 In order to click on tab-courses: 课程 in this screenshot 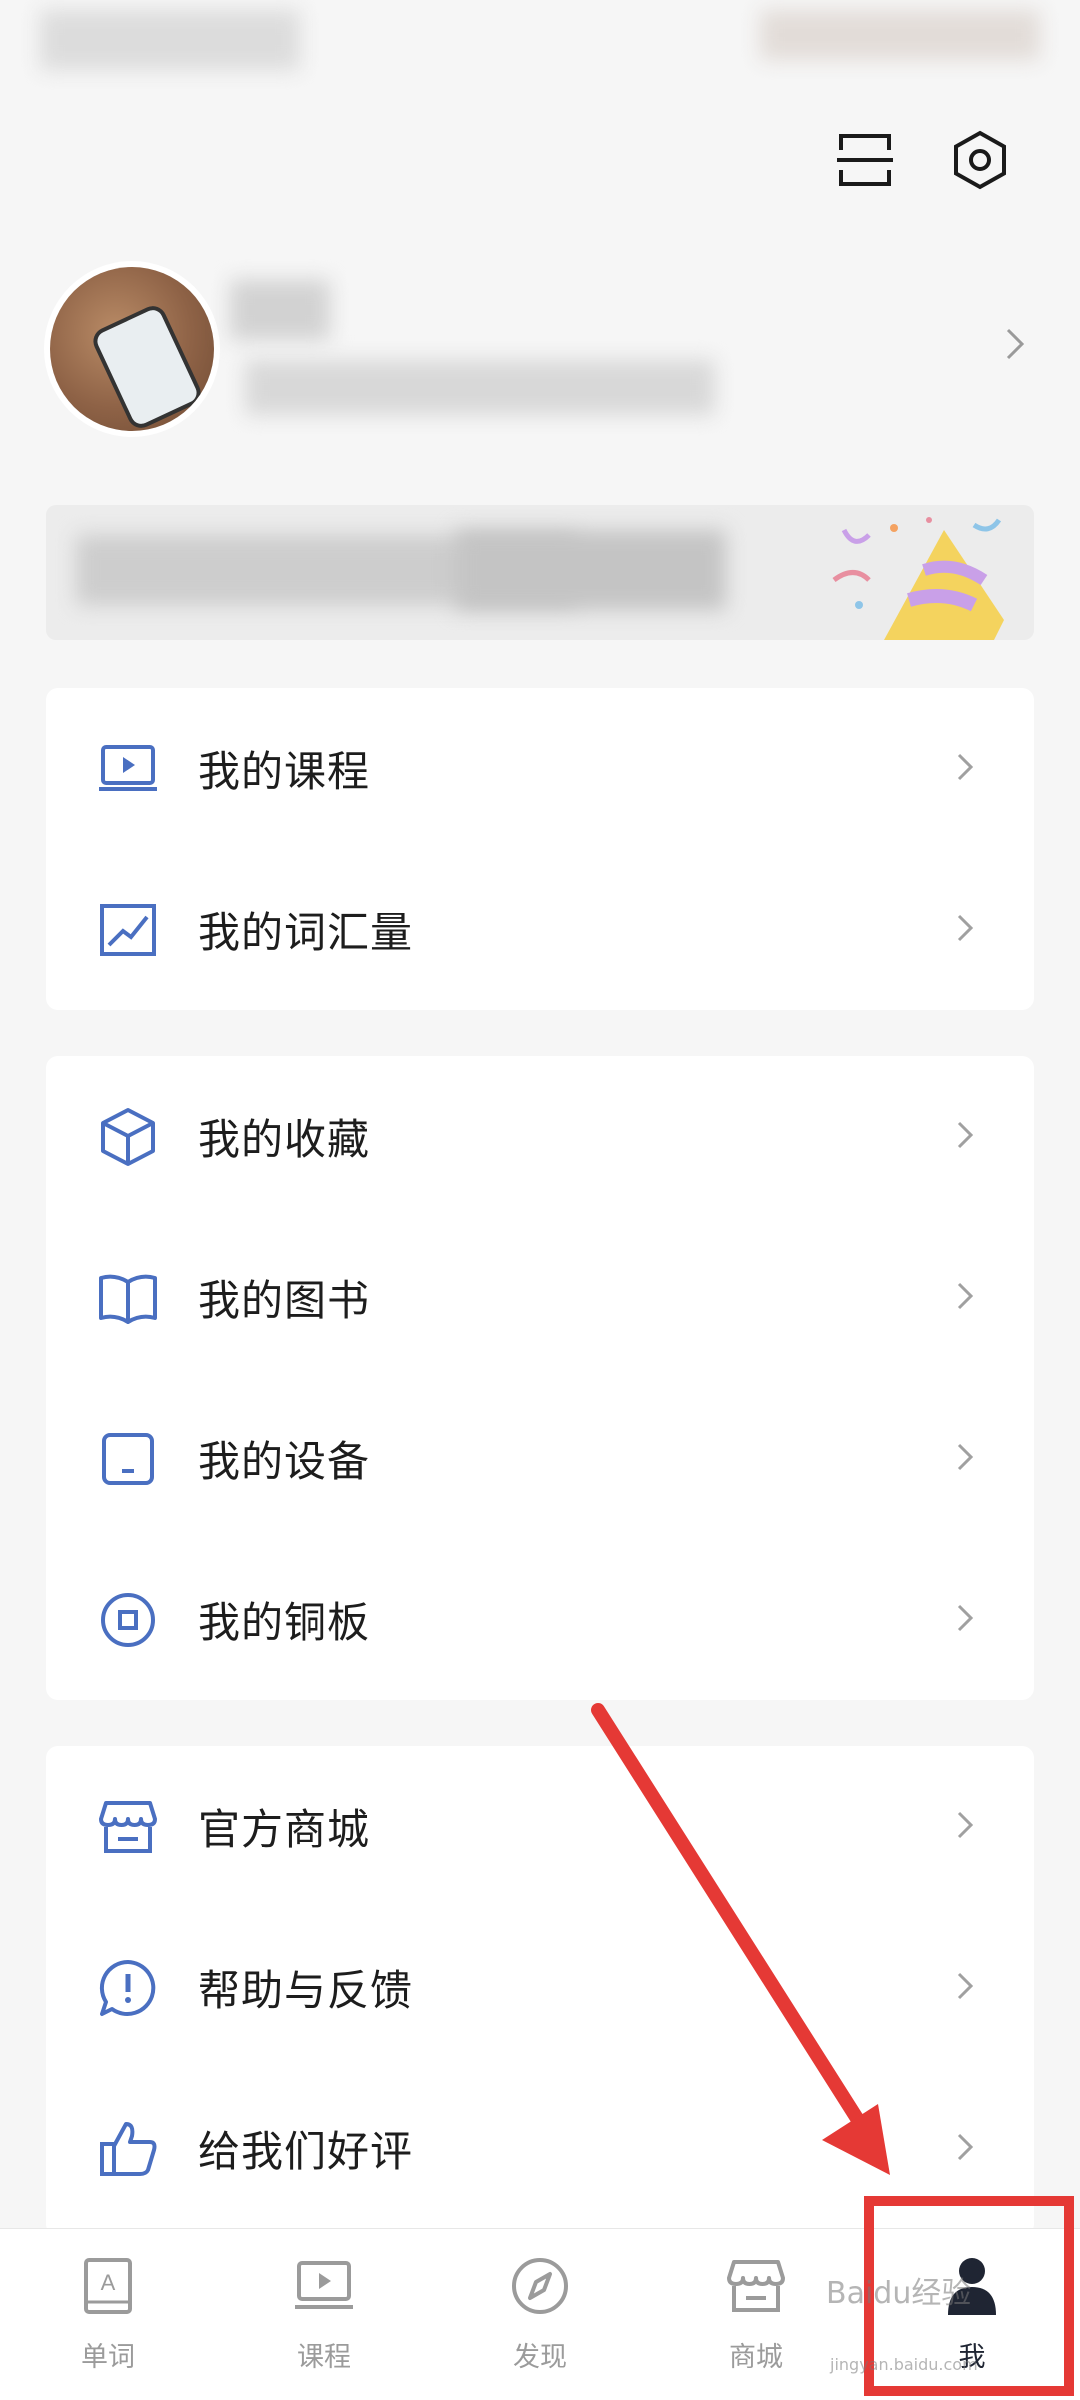, I will do `click(324, 2314)`.